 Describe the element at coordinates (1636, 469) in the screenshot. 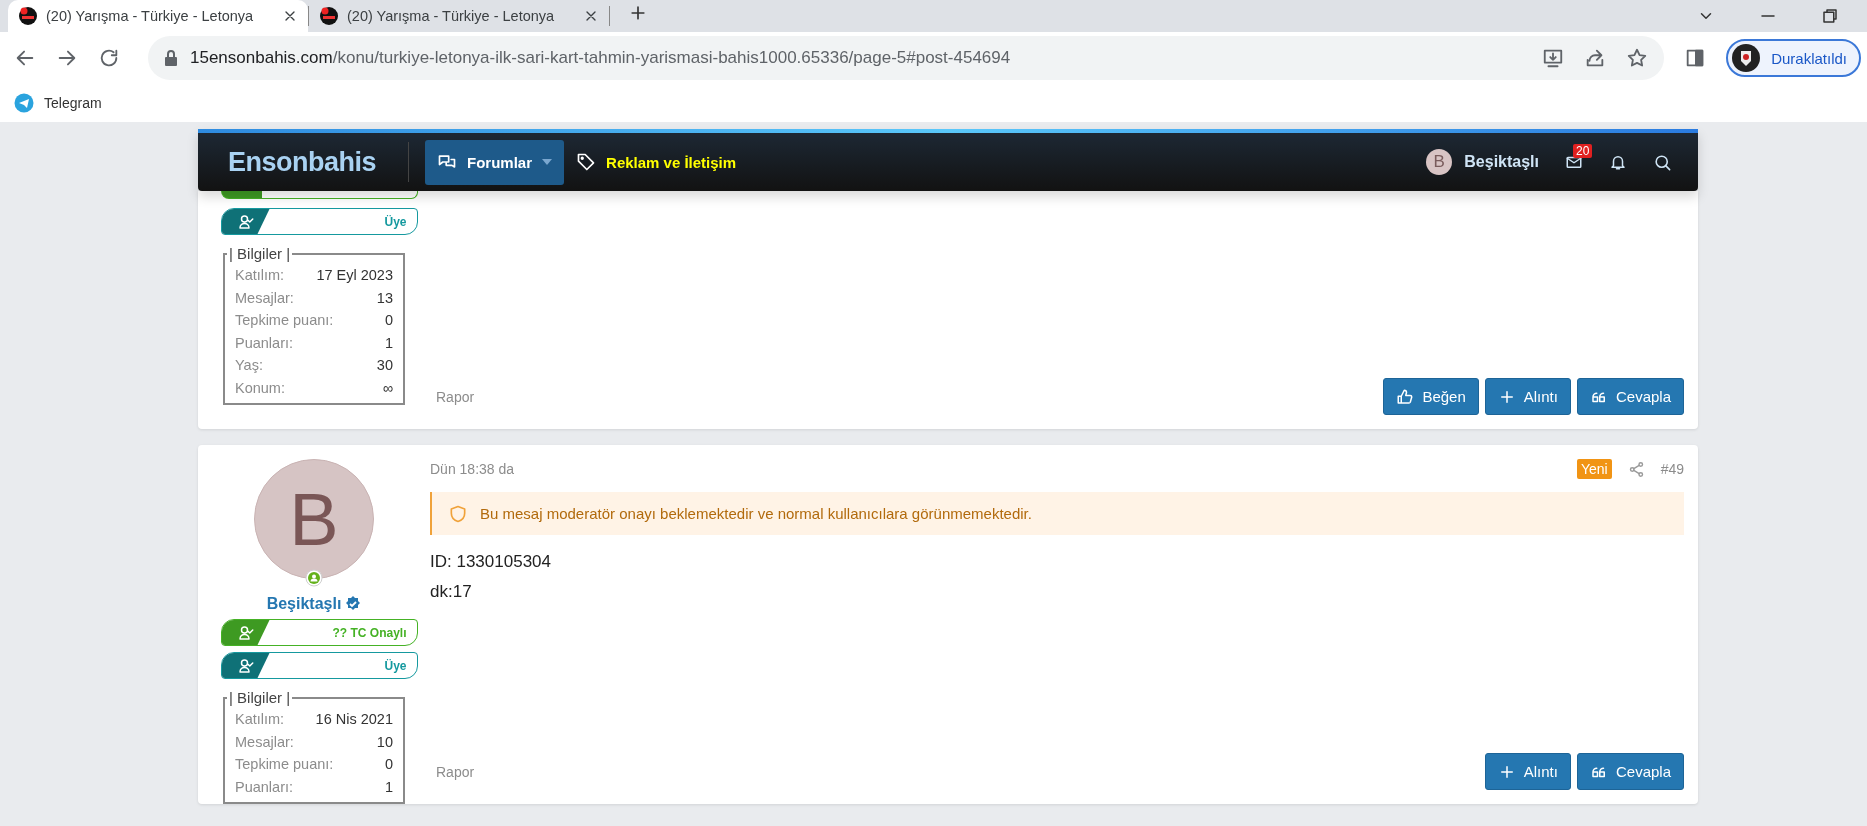

I see `share-icon` at that location.